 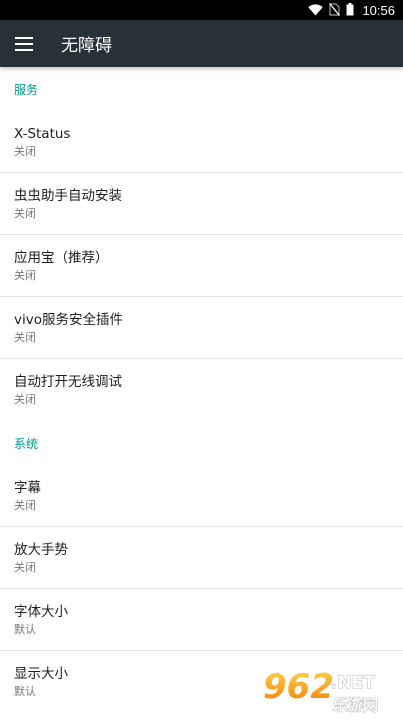 I want to click on item-title: vivo服务安全插件, so click(x=68, y=319).